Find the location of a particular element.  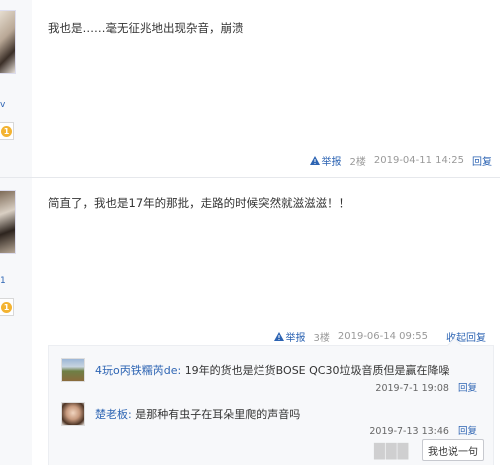

post-1-floor: 2楼 is located at coordinates (357, 162).